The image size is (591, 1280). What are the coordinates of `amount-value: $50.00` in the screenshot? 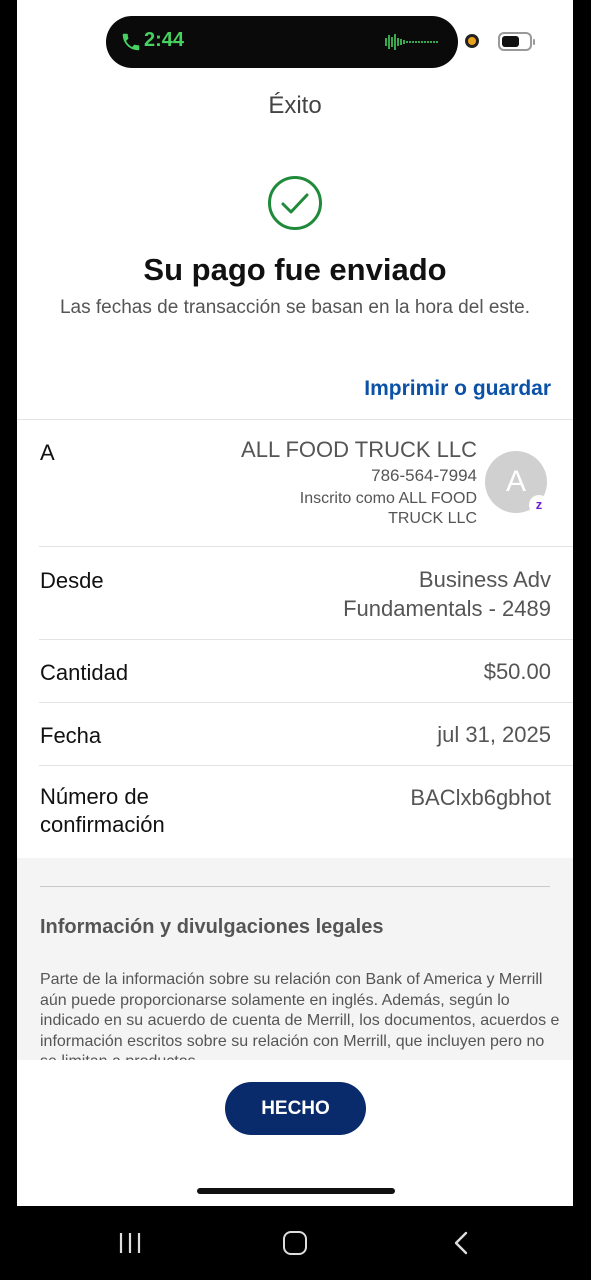 It's located at (517, 671).